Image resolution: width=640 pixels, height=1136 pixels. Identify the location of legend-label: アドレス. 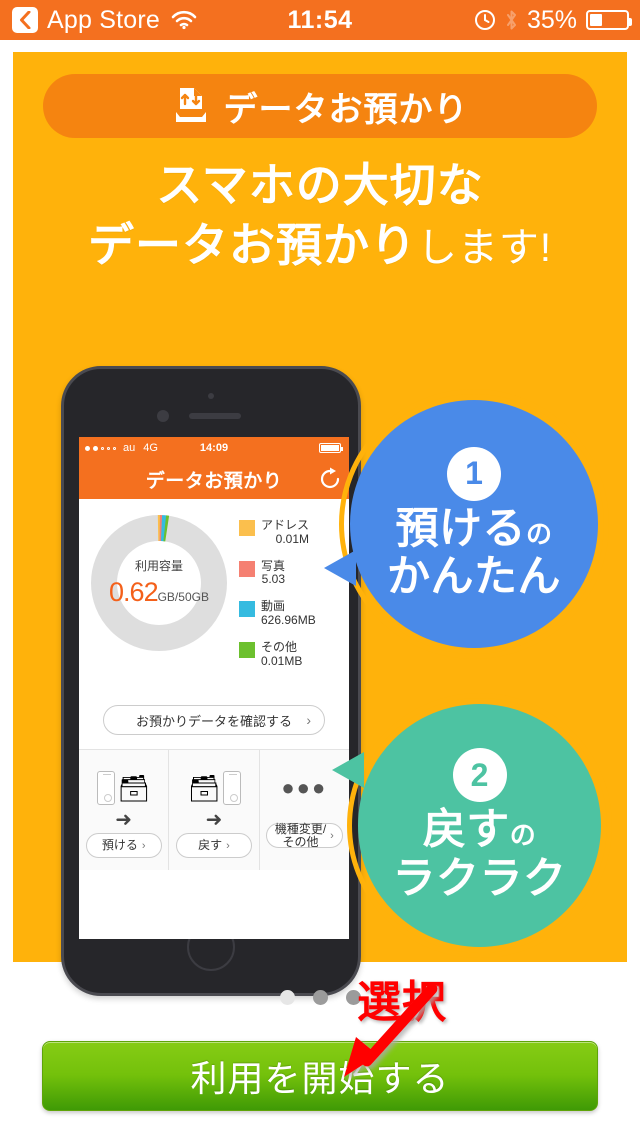
(285, 525).